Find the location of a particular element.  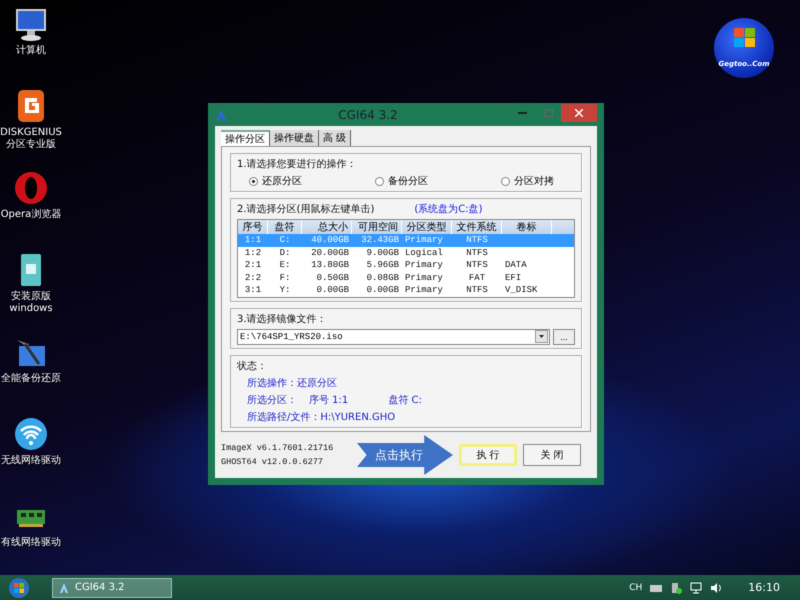

table-cell-text: Y: is located at coordinates (285, 290).